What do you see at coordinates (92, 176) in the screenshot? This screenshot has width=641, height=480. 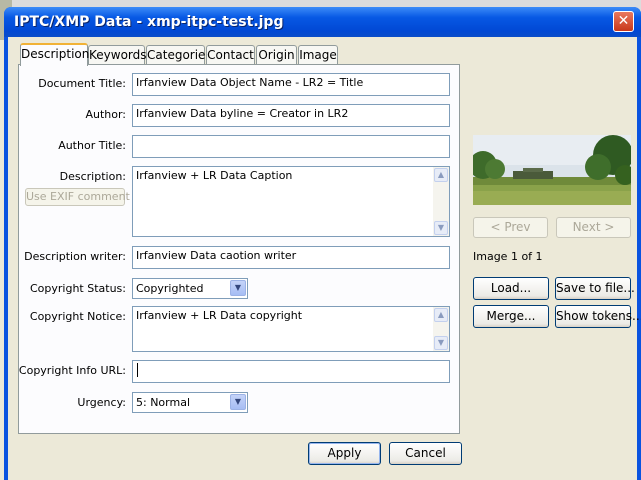 I see `description-label: Description:` at bounding box center [92, 176].